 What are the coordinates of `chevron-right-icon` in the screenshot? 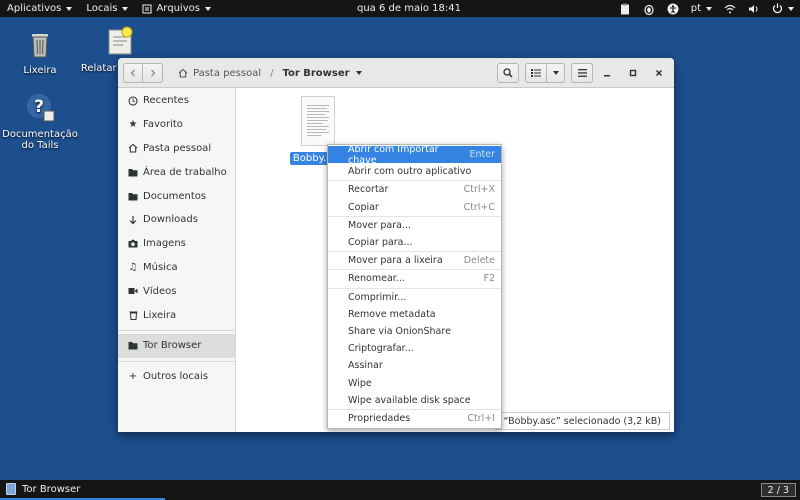 It's located at (152, 73).